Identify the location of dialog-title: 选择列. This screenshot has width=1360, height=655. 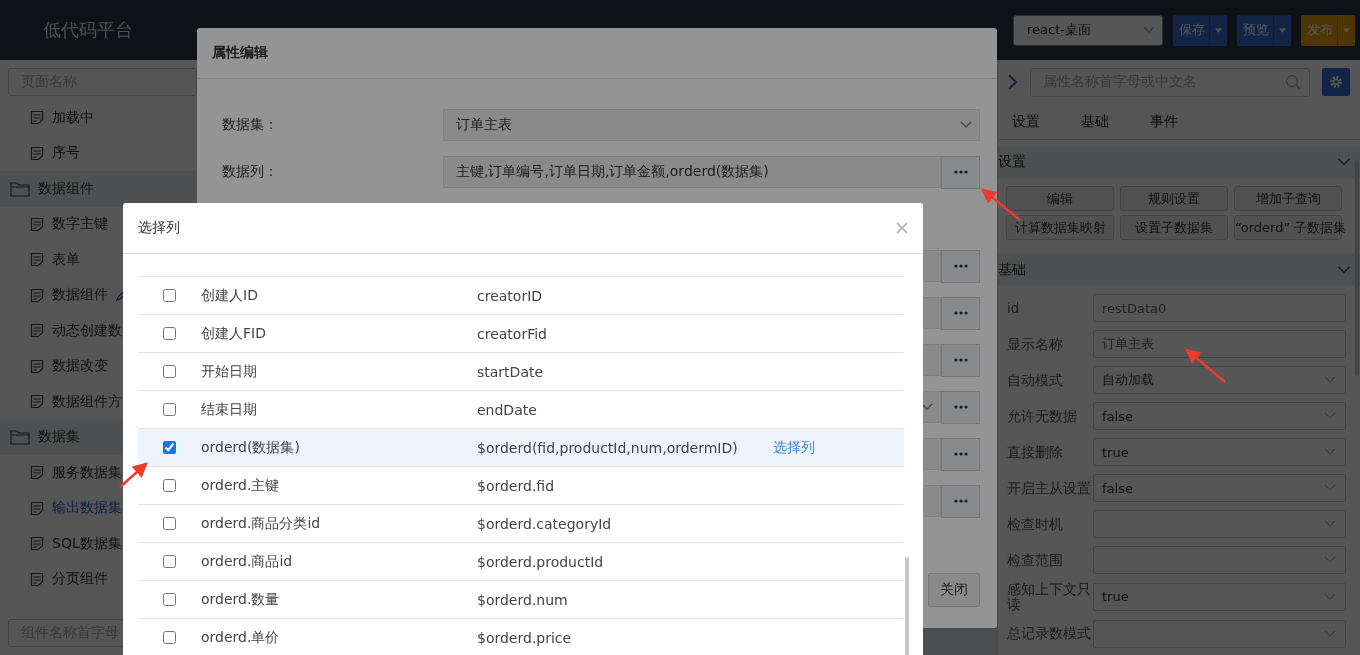
(159, 228).